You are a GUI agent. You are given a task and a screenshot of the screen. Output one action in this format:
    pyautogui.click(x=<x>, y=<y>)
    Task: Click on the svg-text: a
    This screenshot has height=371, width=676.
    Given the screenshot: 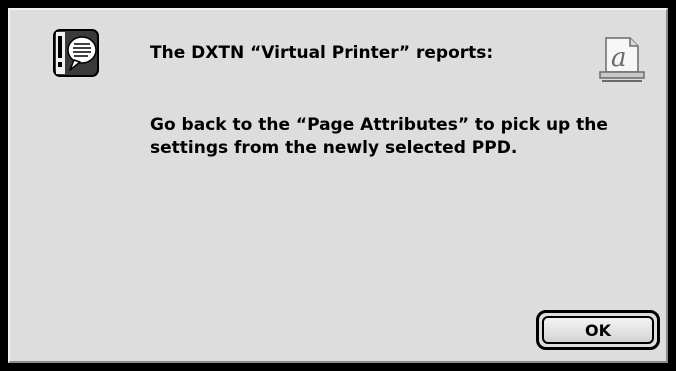 What is the action you would take?
    pyautogui.click(x=619, y=58)
    